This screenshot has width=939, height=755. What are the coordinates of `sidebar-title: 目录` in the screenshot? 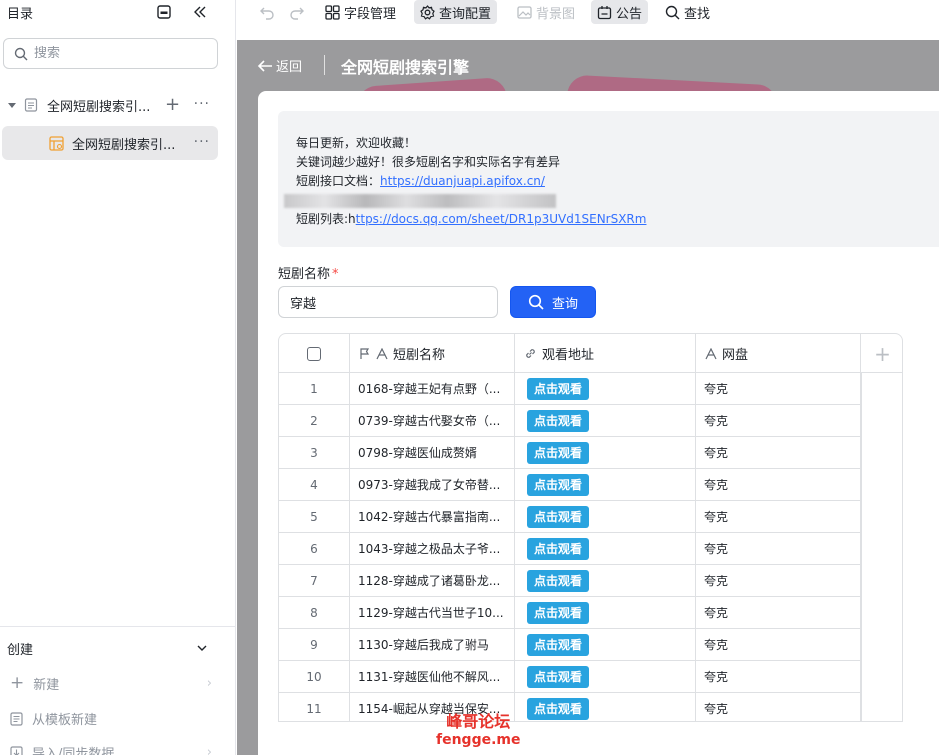 It's located at (20, 14).